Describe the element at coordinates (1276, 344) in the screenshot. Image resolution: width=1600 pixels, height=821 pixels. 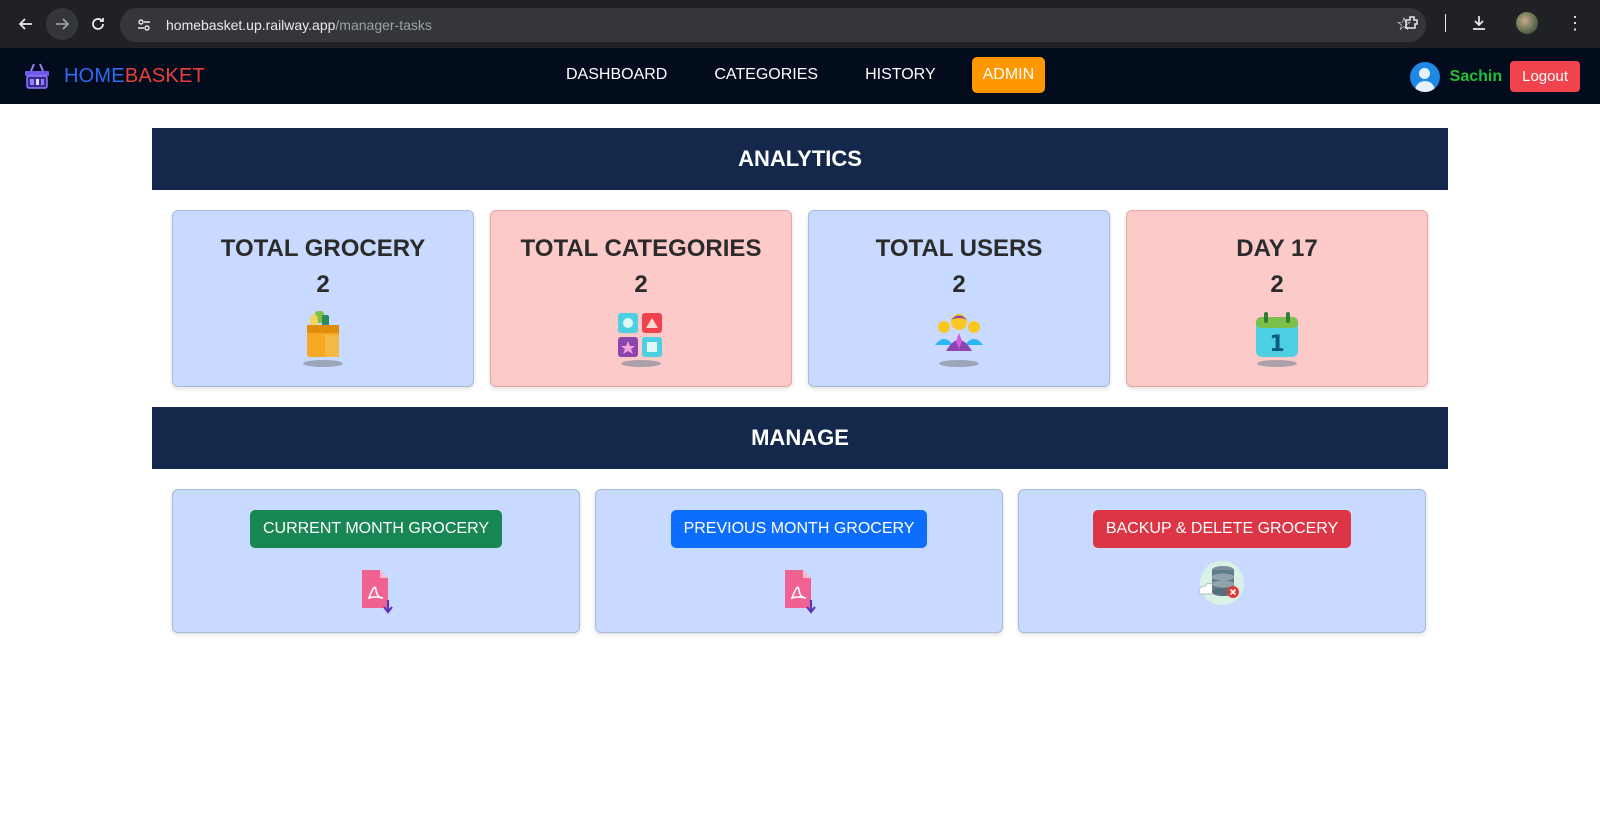
I see `svg-text: 1` at that location.